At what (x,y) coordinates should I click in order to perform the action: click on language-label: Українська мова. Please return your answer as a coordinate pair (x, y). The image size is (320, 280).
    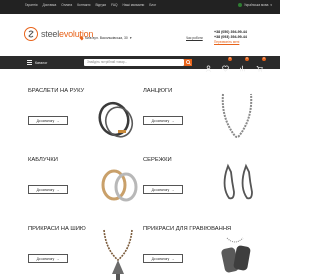
    Looking at the image, I should click on (256, 5).